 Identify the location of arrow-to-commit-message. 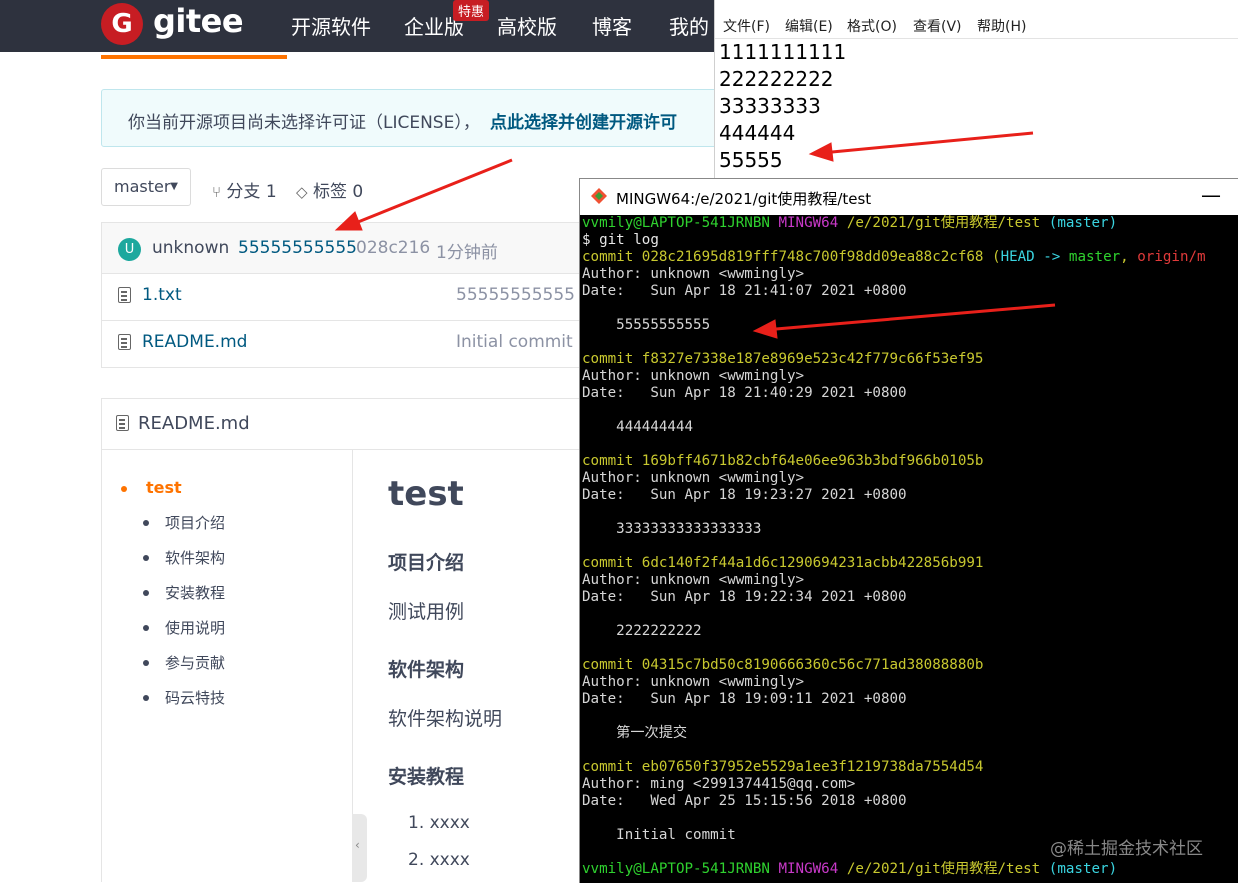
(423, 194).